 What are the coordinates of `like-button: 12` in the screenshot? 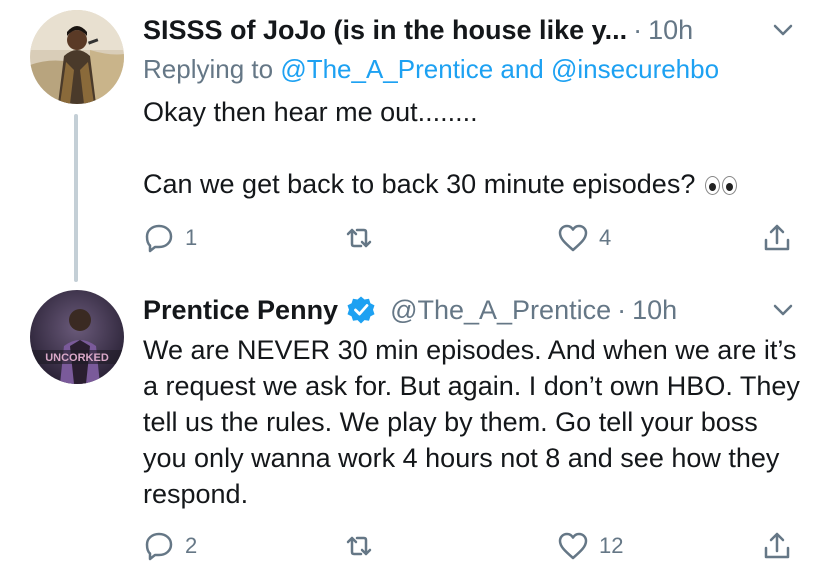 It's located at (590, 546).